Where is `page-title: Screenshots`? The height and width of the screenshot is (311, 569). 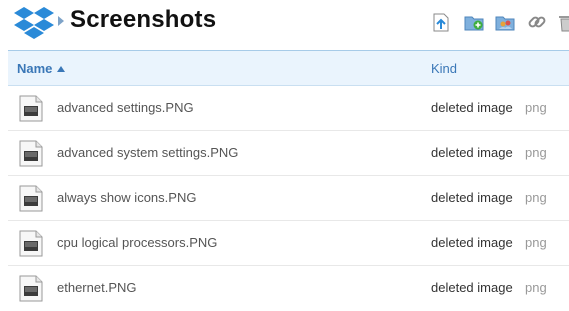
page-title: Screenshots is located at coordinates (143, 19).